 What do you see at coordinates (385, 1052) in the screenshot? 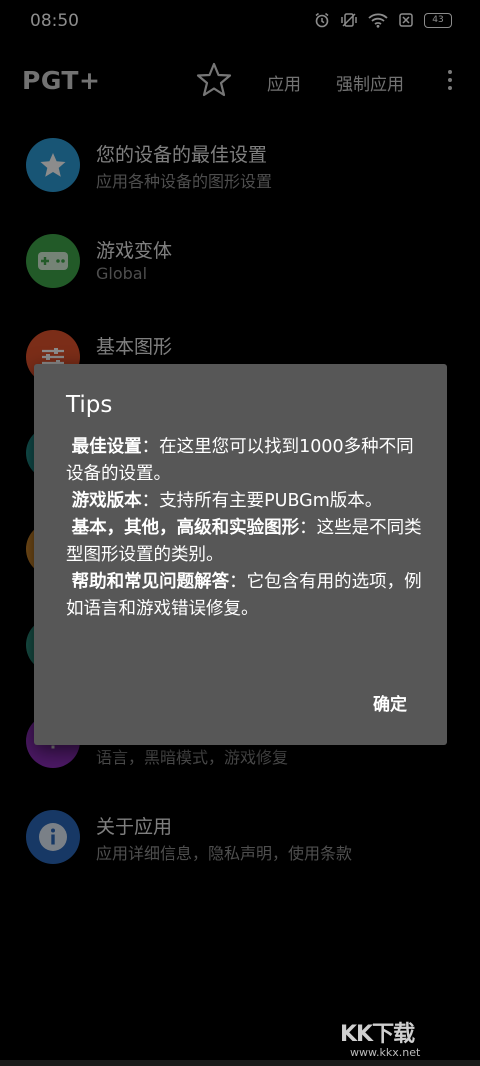
I see `watermark-url: www.kkx.net` at bounding box center [385, 1052].